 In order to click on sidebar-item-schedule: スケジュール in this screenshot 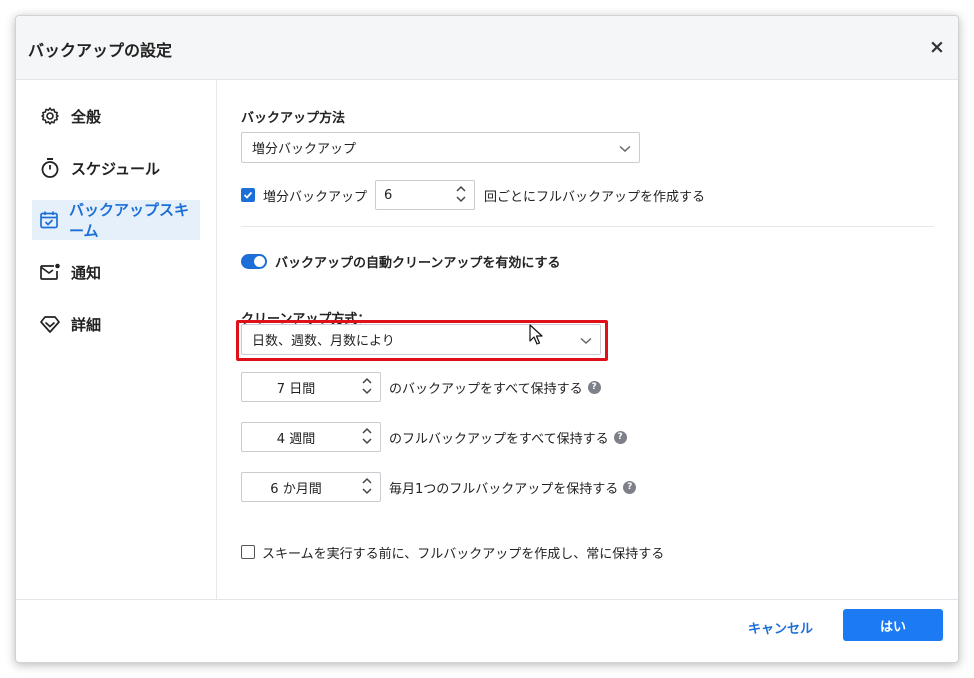, I will do `click(116, 168)`.